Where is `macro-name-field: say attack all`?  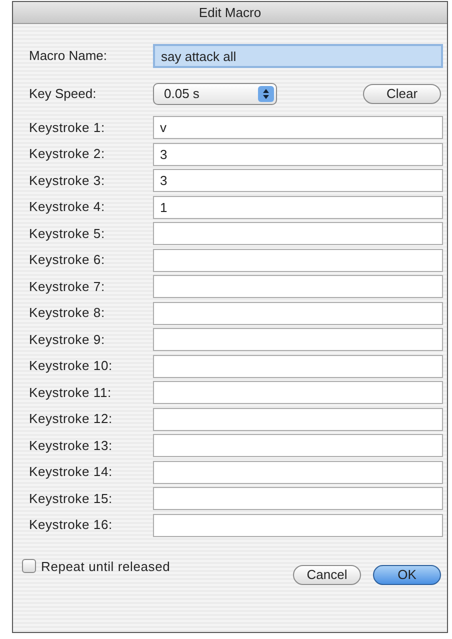 macro-name-field: say attack all is located at coordinates (298, 56).